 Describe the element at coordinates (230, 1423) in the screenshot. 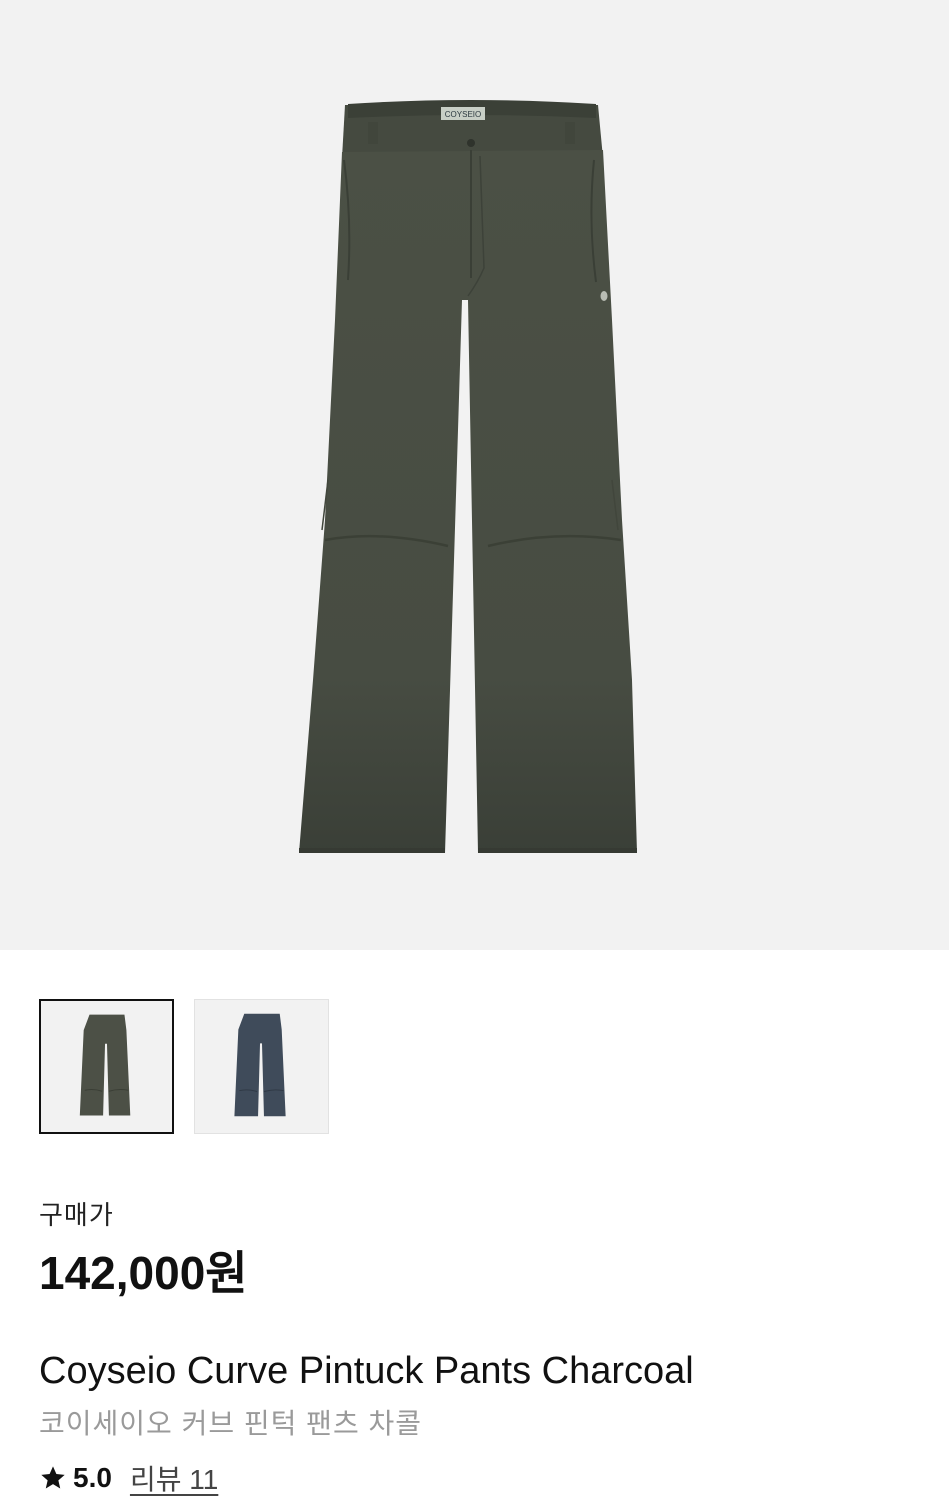

I see `product-name-ko: 코이세이오 커브 핀턱 팬츠 차콜` at that location.